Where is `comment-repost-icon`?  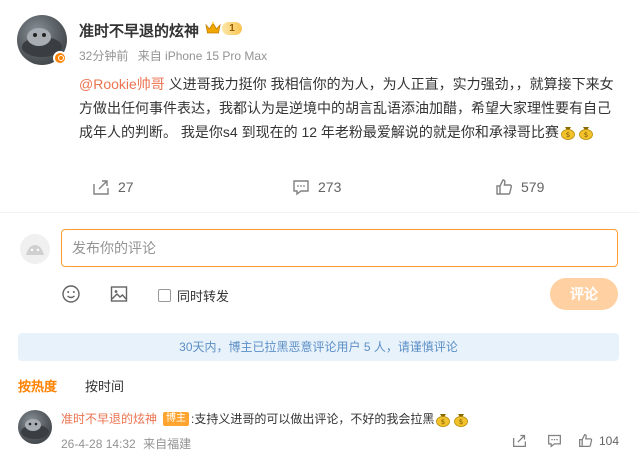 comment-repost-icon is located at coordinates (519, 440).